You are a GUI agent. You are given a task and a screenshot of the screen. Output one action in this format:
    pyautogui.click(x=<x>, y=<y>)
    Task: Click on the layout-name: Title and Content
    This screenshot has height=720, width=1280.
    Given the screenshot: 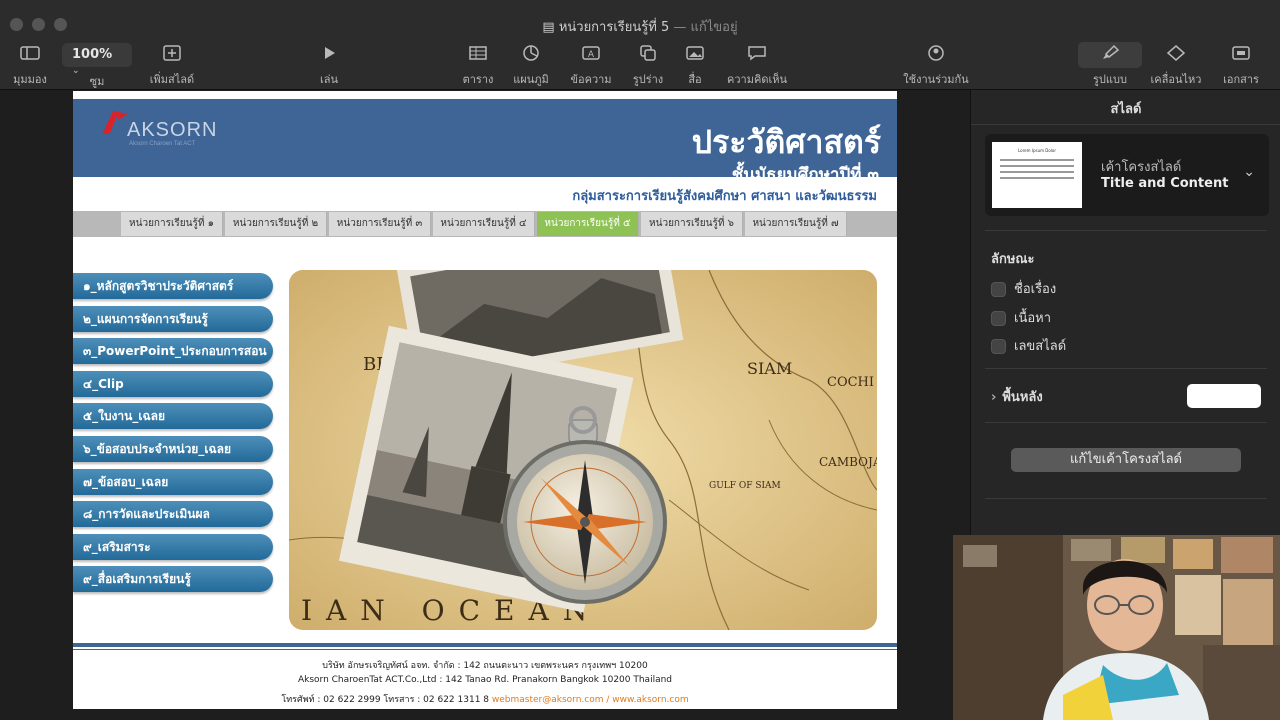 What is the action you would take?
    pyautogui.click(x=1165, y=183)
    